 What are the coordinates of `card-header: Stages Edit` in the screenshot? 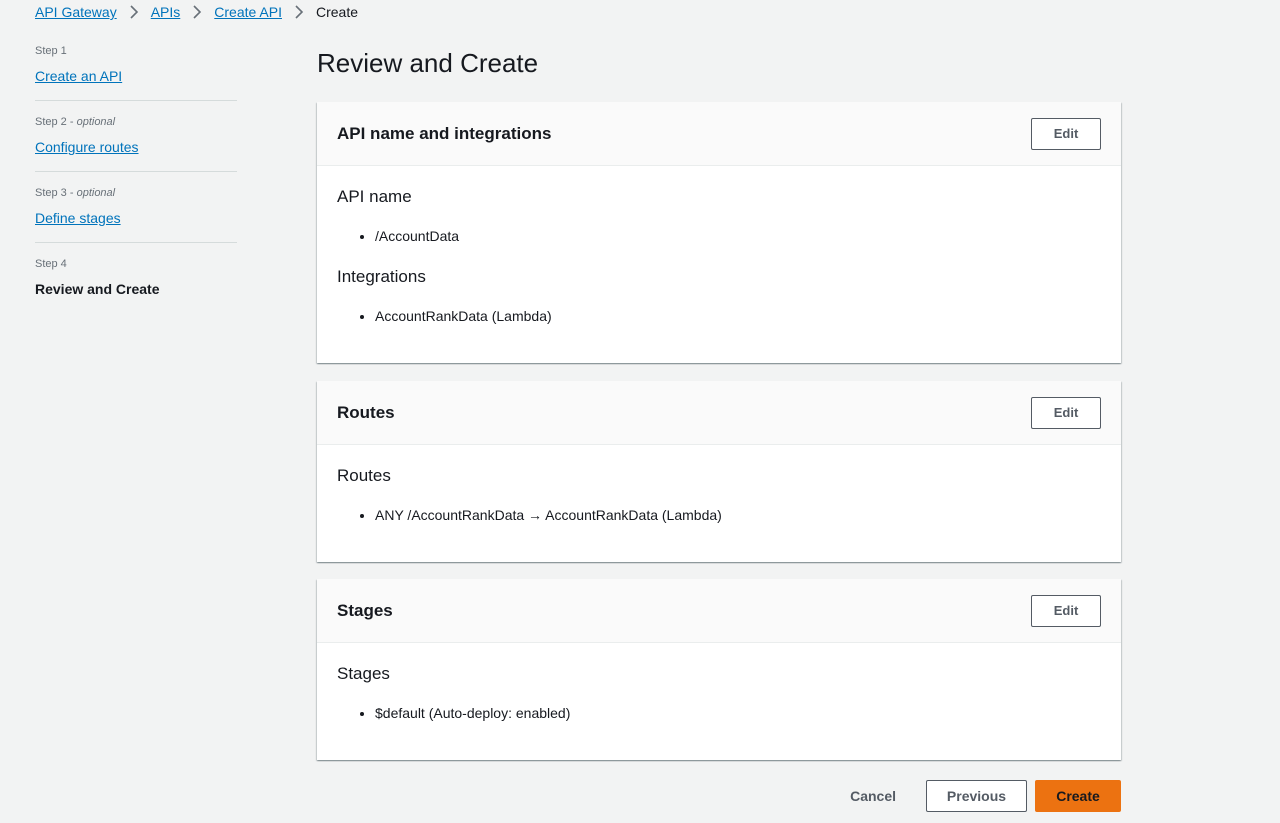 It's located at (719, 611).